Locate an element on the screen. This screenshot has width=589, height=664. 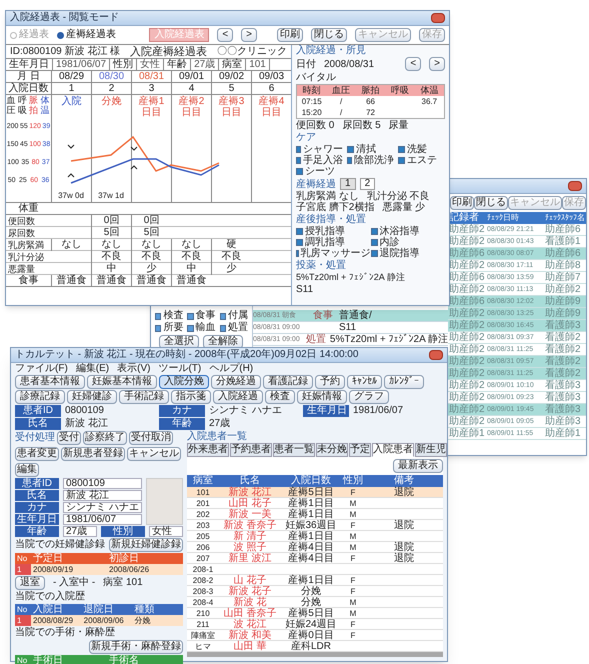
toolbar-button: 妊娠基本情報 is located at coordinates (122, 382).